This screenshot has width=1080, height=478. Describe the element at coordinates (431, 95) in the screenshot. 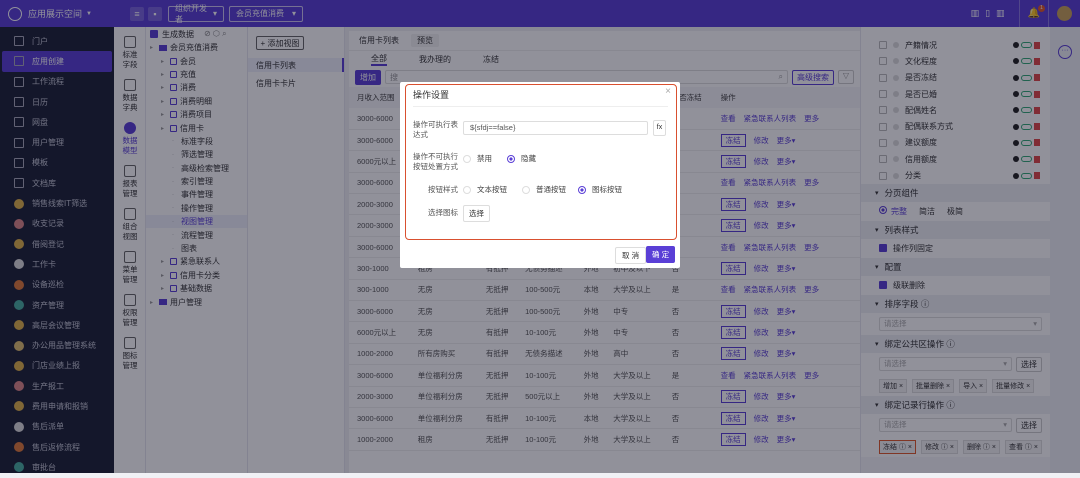

I see `dialog-title: 操作设置` at that location.